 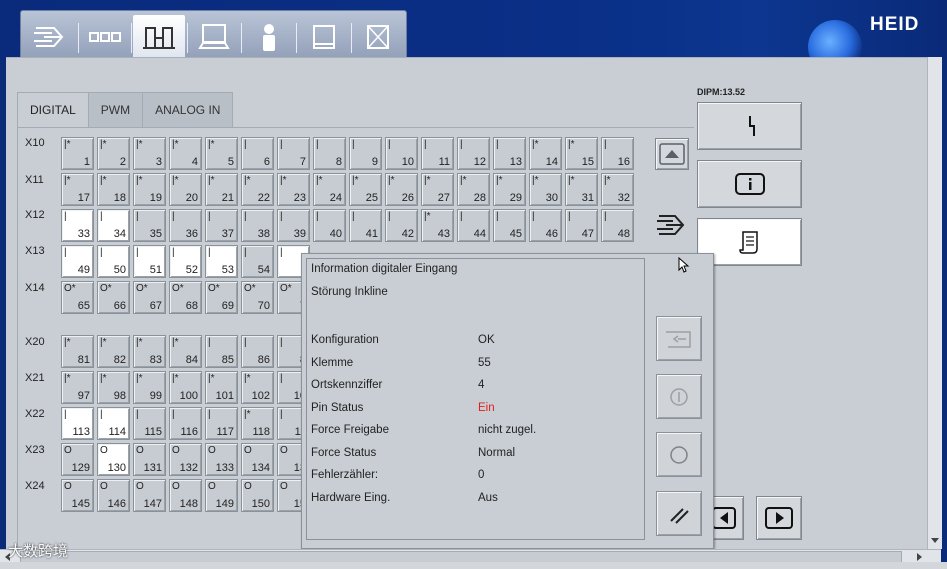 I want to click on io-cell: |* 28, so click(x=473, y=189).